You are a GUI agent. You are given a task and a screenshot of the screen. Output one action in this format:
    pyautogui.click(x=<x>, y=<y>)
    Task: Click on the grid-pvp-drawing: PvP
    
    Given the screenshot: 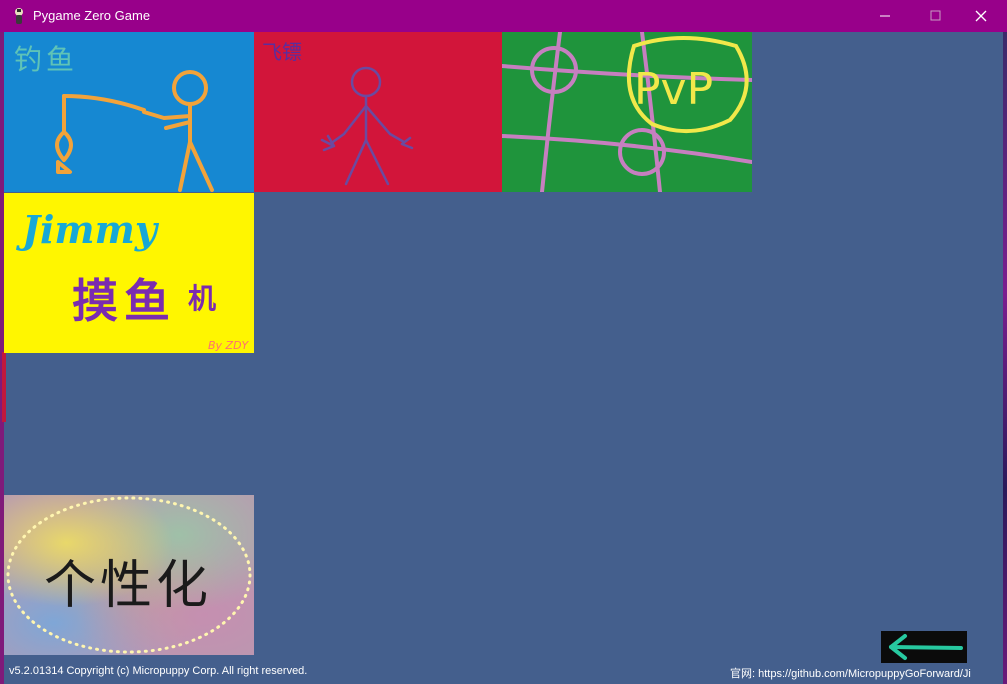 What is the action you would take?
    pyautogui.click(x=627, y=112)
    